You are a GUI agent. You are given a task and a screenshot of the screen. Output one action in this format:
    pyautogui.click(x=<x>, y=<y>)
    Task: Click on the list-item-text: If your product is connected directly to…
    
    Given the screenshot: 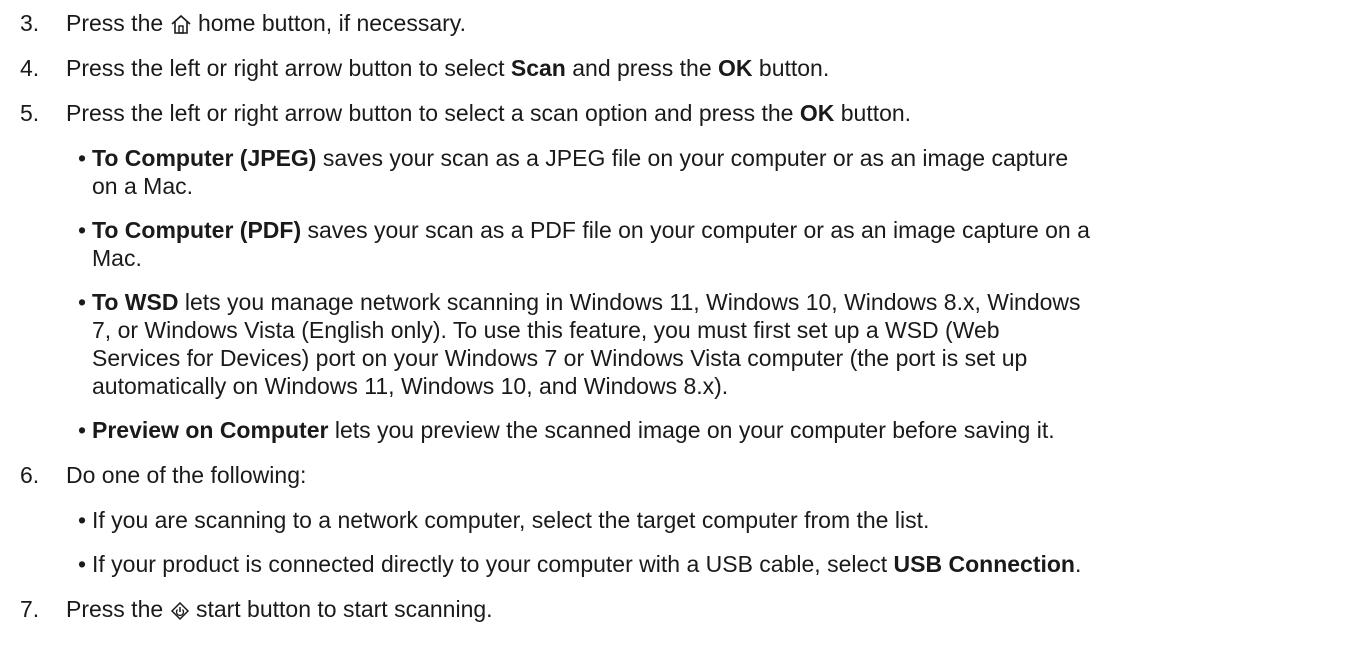 What is the action you would take?
    pyautogui.click(x=587, y=564)
    